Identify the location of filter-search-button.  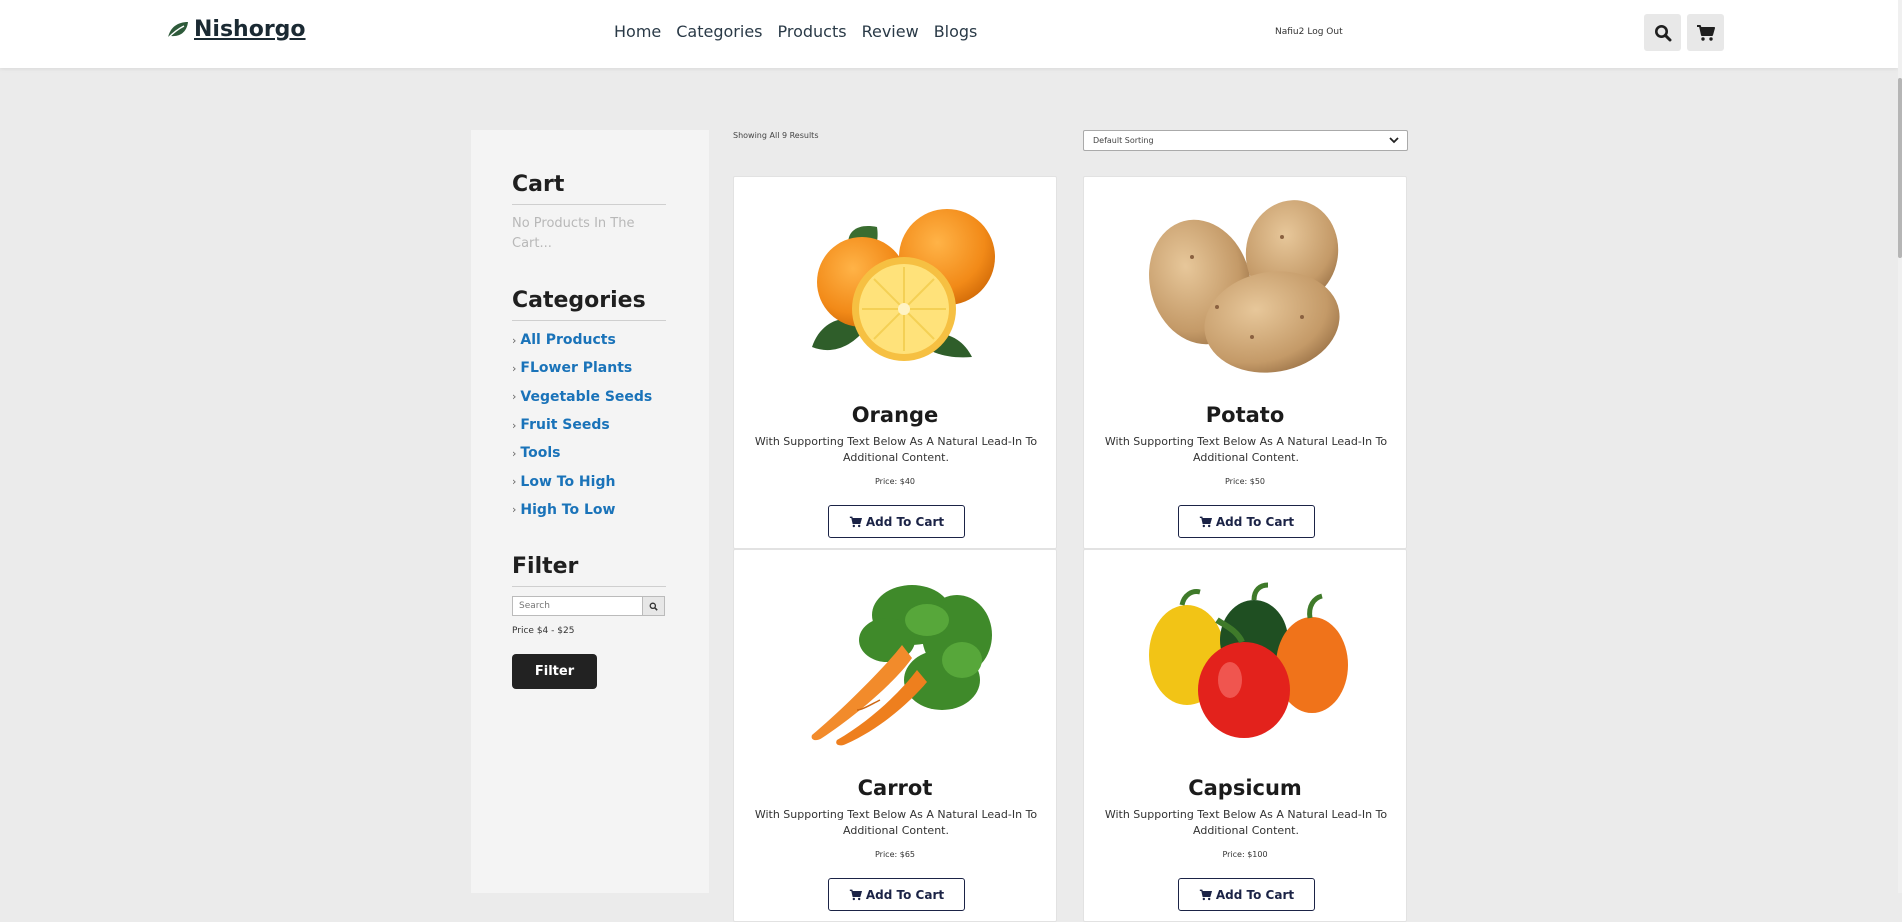
(654, 606).